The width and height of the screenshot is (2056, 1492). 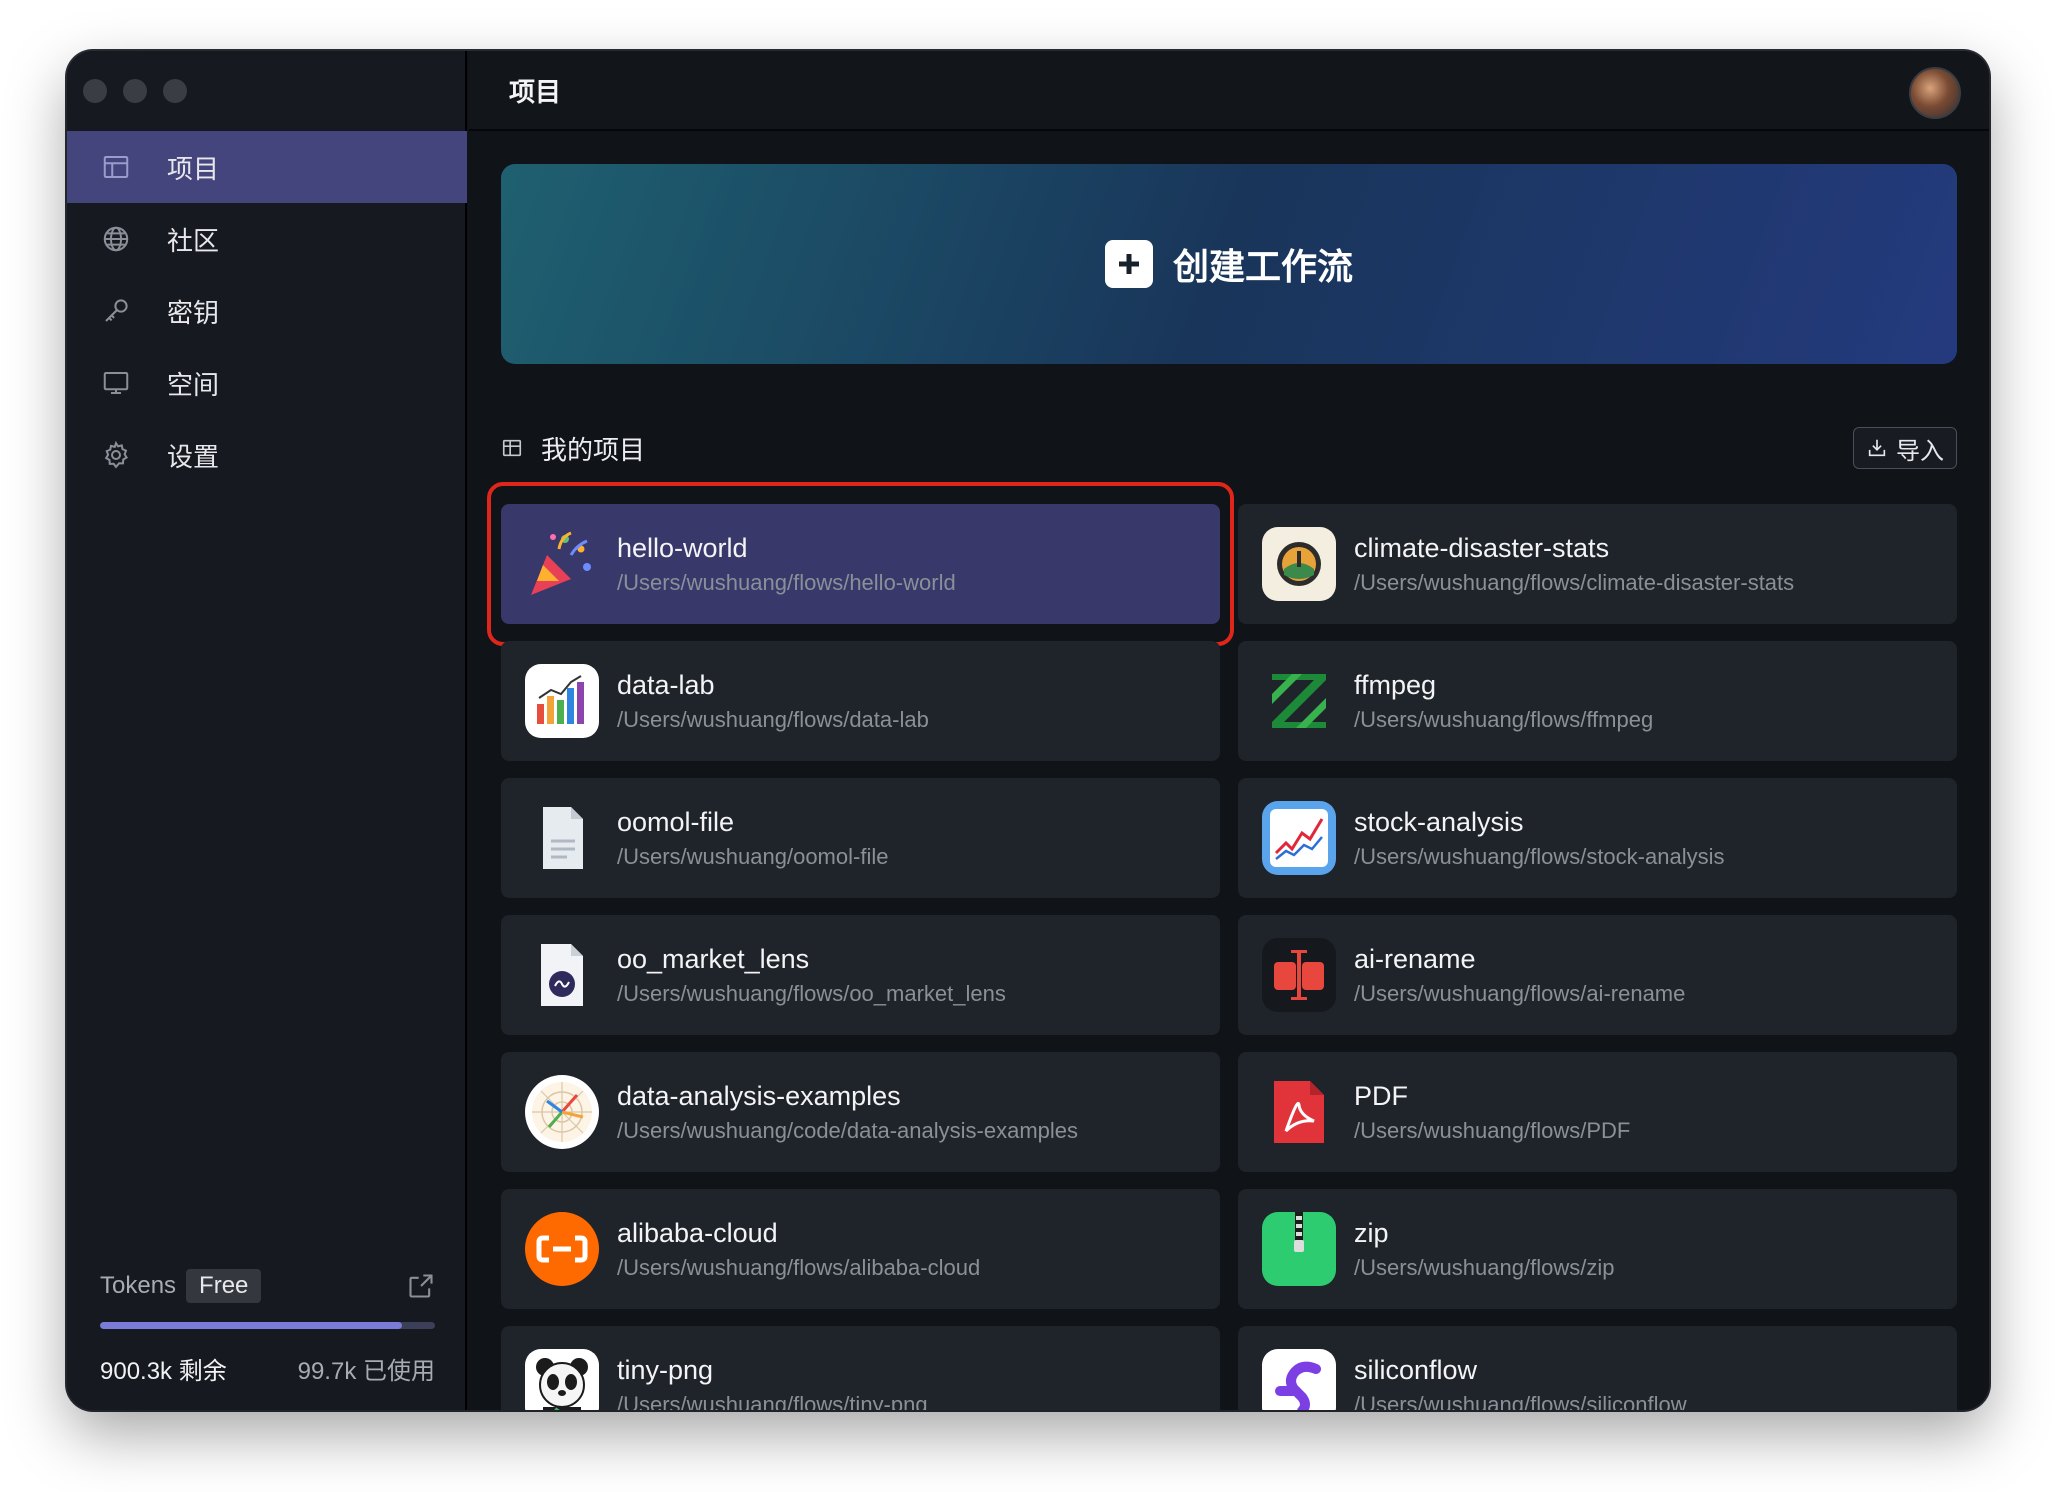 I want to click on token-progress-fill, so click(x=251, y=1325).